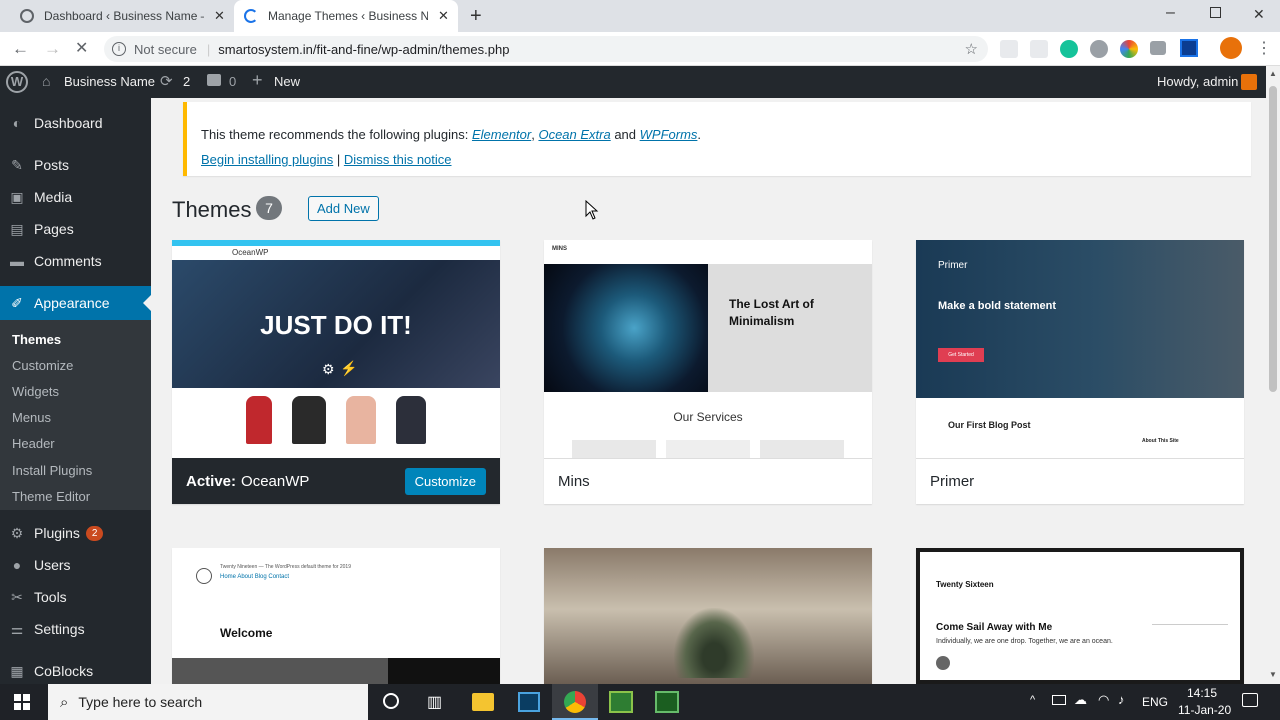 Image resolution: width=1280 pixels, height=720 pixels. Describe the element at coordinates (166, 81) in the screenshot. I see `updates-icon: ⟳` at that location.